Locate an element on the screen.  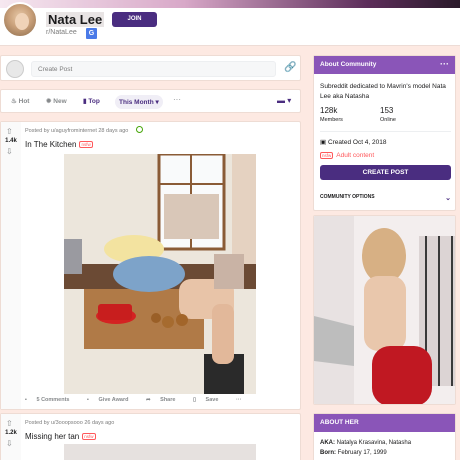
created-date: ▣ Created Oct 4, 2018 is located at coordinates (353, 142).